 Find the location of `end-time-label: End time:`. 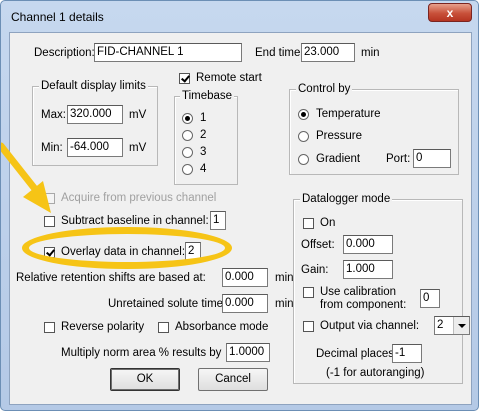

end-time-label: End time: is located at coordinates (279, 53).